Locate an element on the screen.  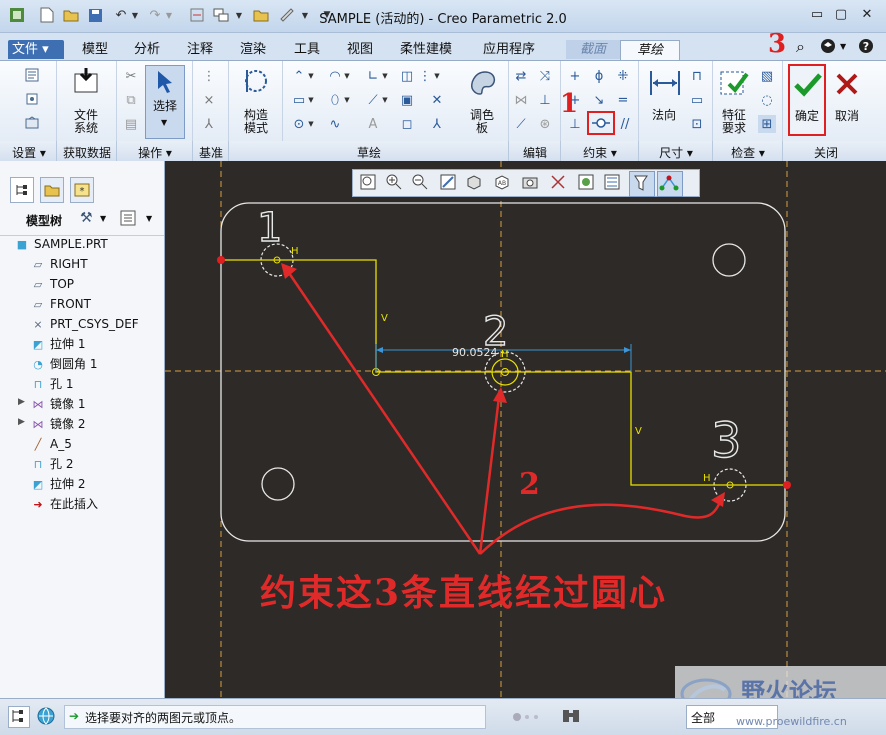
symmetric-constraint-icon: ⁜ is located at coordinates (623, 76).